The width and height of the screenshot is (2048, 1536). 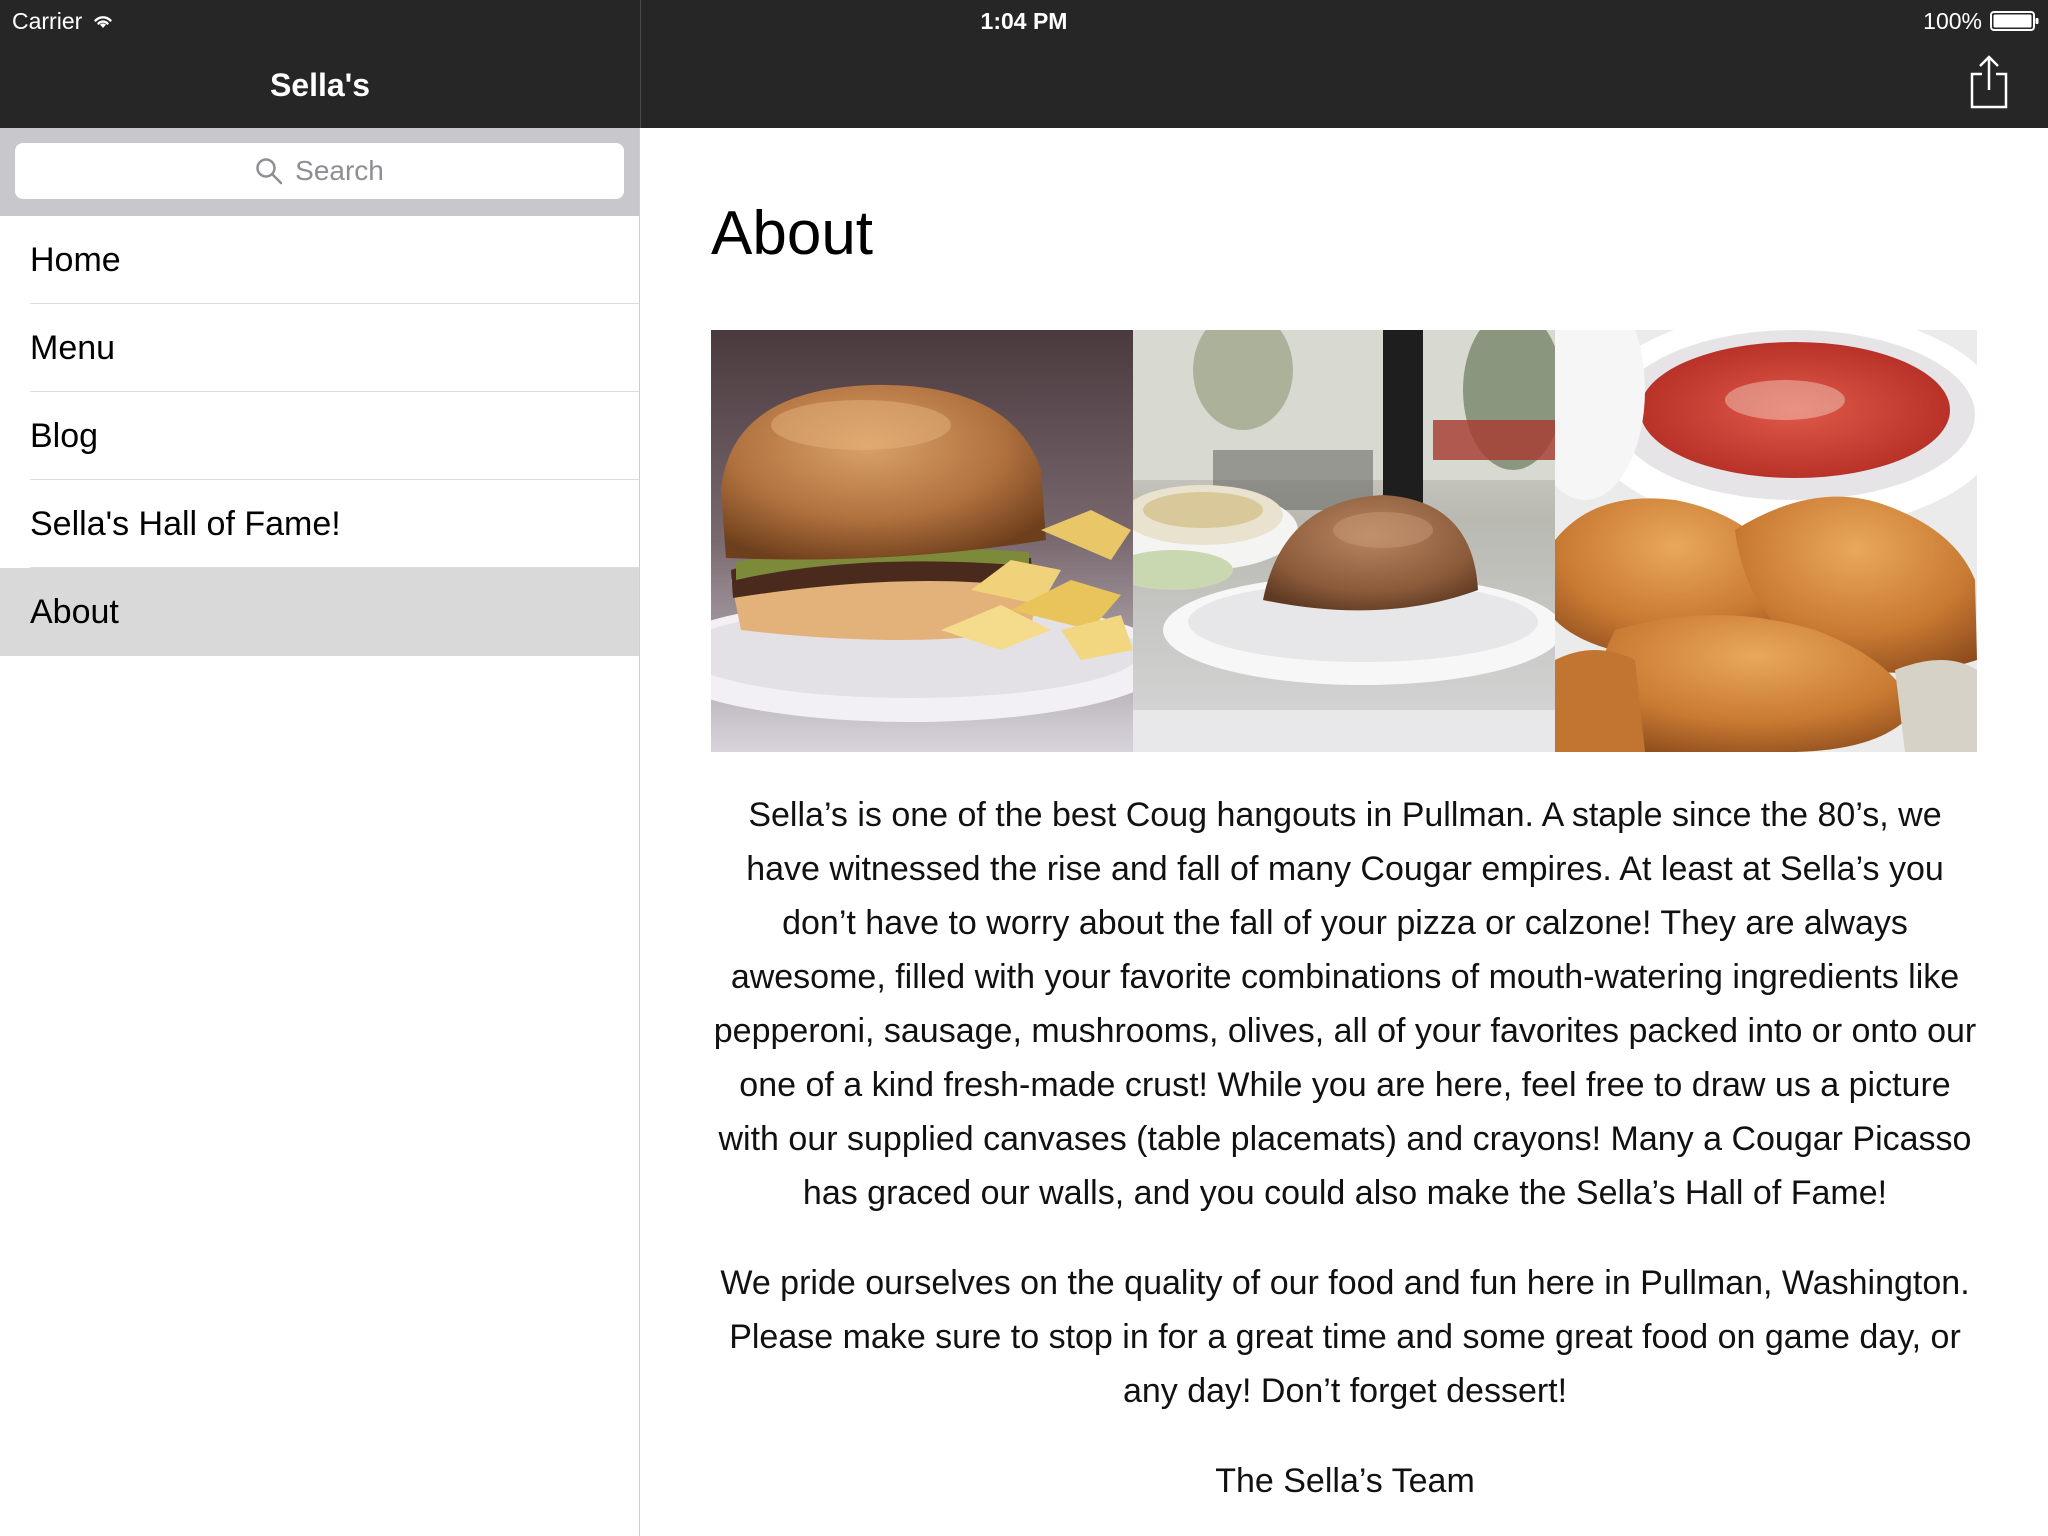 What do you see at coordinates (319, 260) in the screenshot?
I see `sidebar-item-home: Home` at bounding box center [319, 260].